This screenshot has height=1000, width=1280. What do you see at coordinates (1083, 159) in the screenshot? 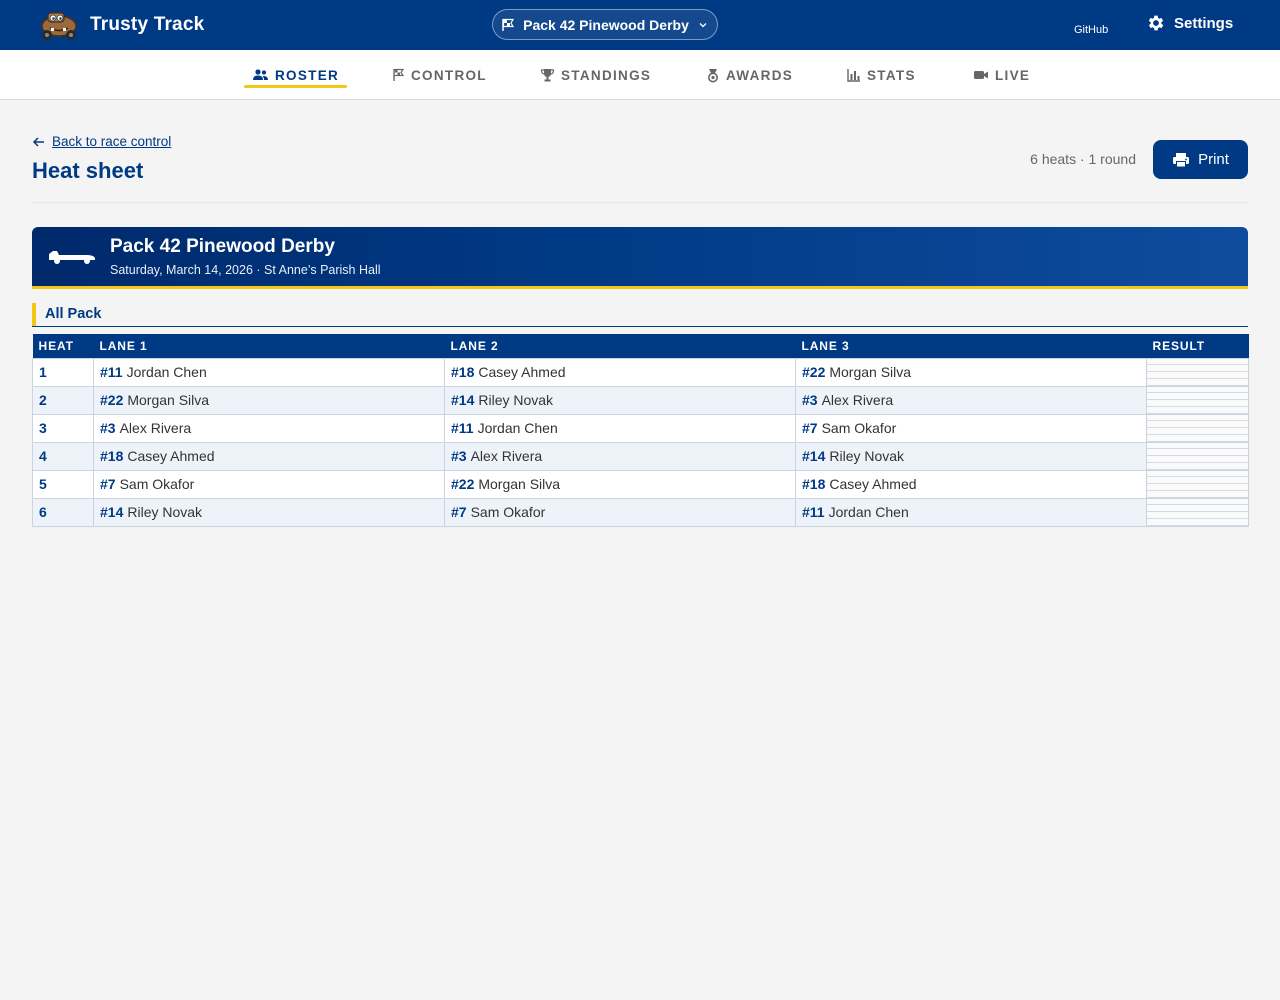
I see `heat-summary: 6 heats · 1 round` at bounding box center [1083, 159].